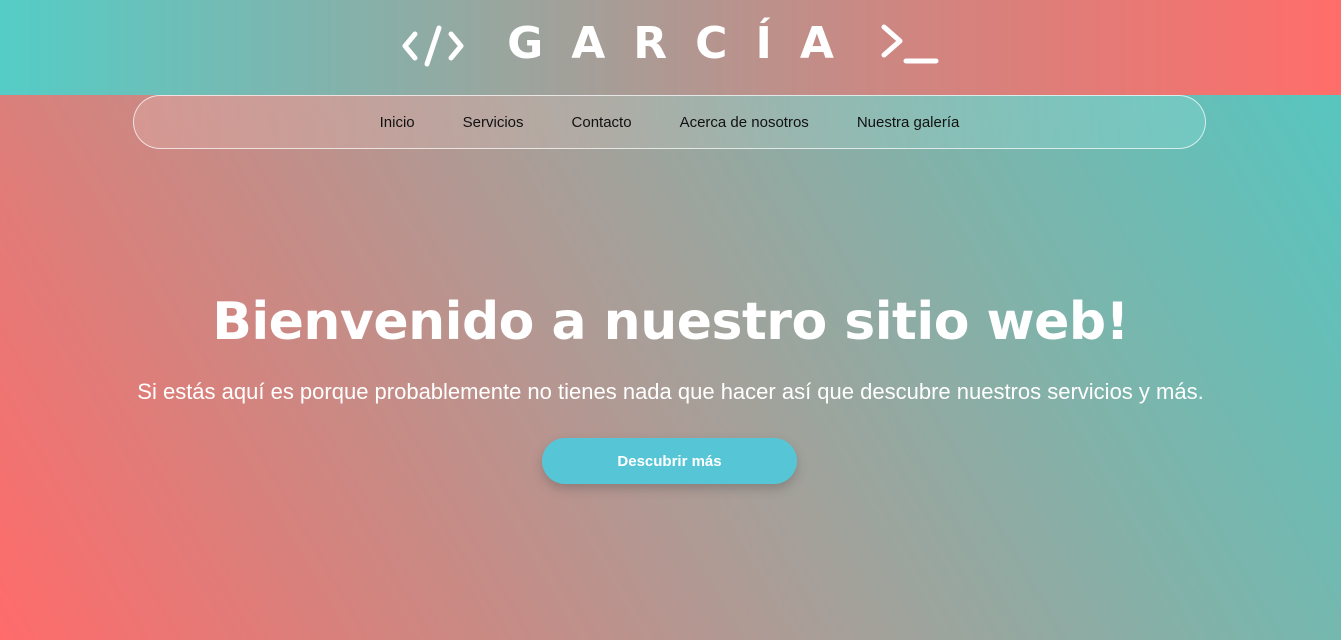  Describe the element at coordinates (602, 122) in the screenshot. I see `nav-item-contacto: Contacto` at that location.